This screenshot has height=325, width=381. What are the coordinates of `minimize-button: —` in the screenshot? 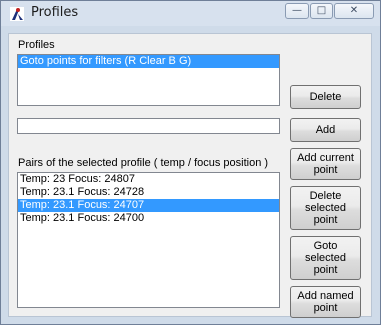 It's located at (297, 11).